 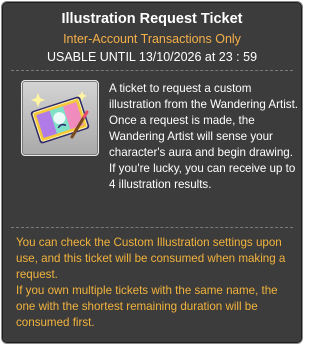 What do you see at coordinates (152, 19) in the screenshot?
I see `item-title: Illustration Request Ticket` at bounding box center [152, 19].